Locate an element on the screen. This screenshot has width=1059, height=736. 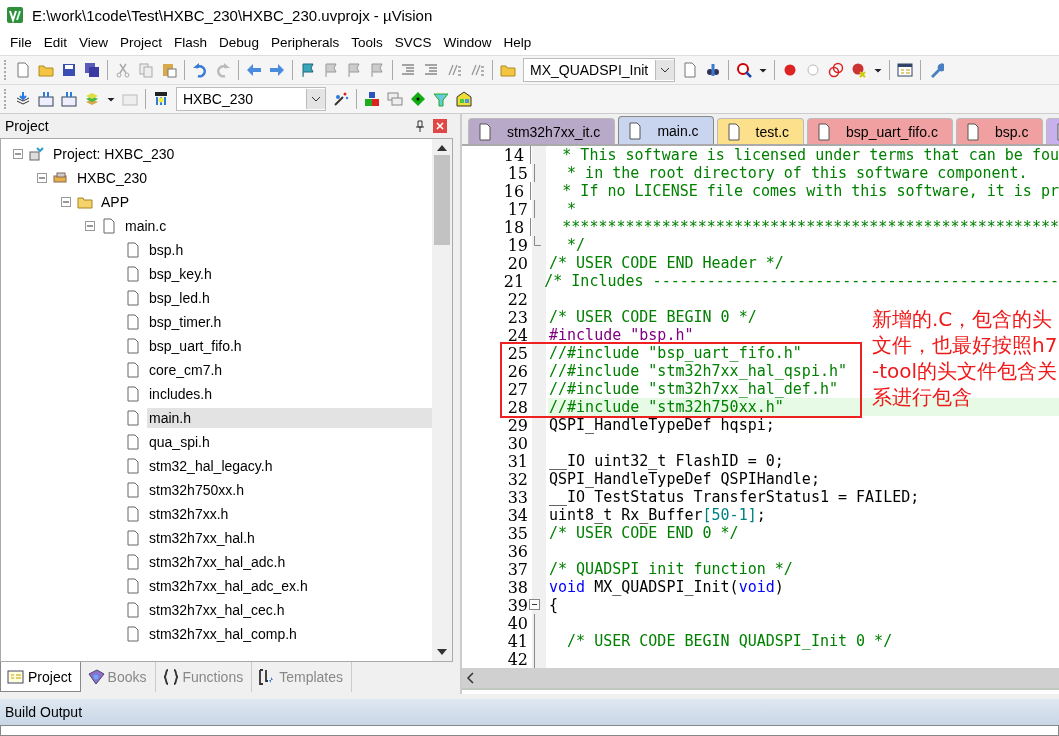
file-tab: bsp_uart_fifo.c is located at coordinates (880, 131).